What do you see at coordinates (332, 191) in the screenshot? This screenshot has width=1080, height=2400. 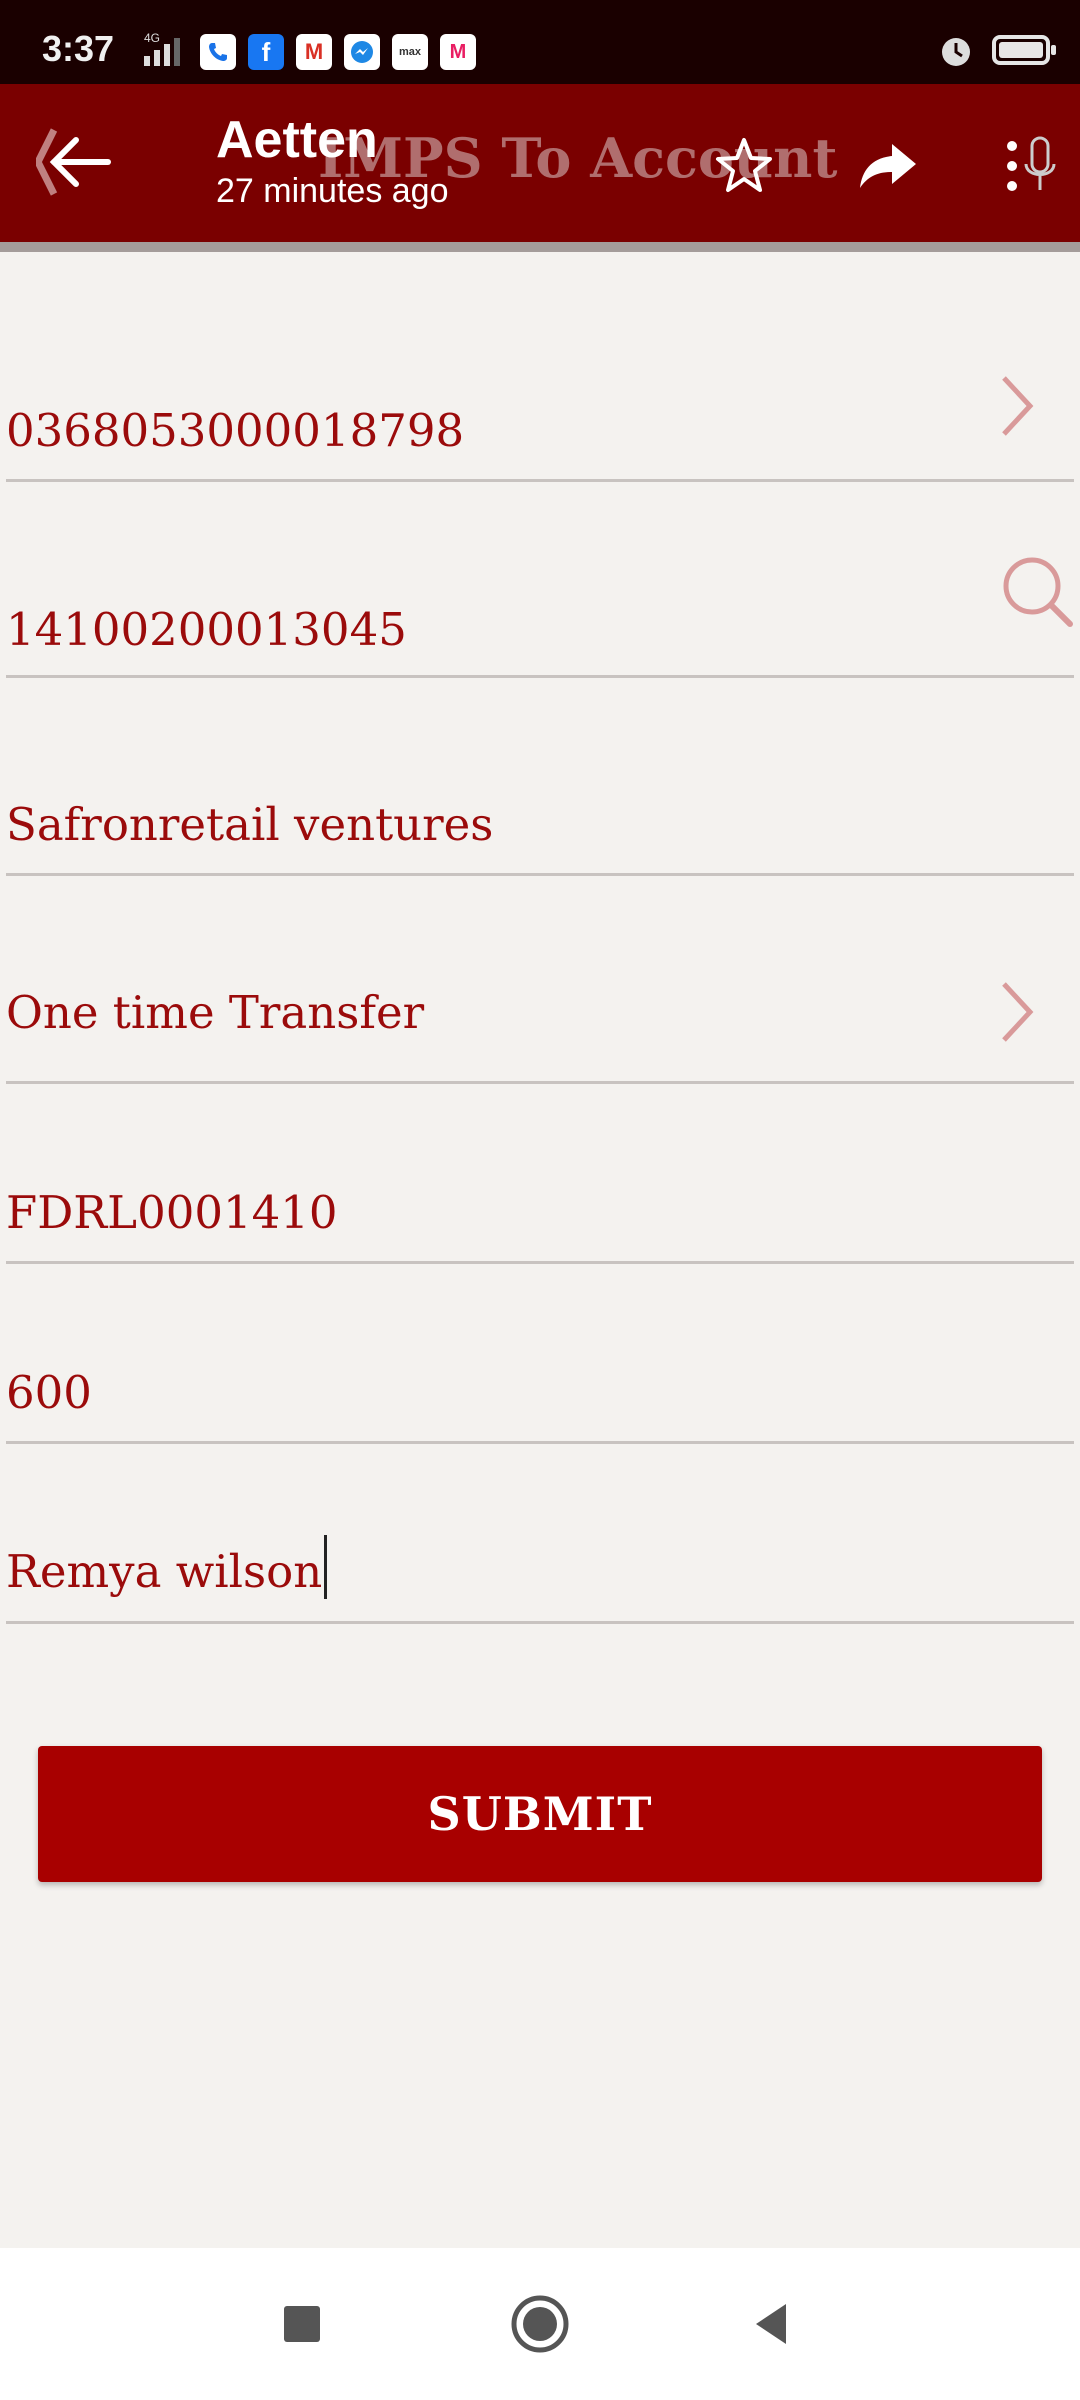 I see `last-seen: 27 minutes ago` at bounding box center [332, 191].